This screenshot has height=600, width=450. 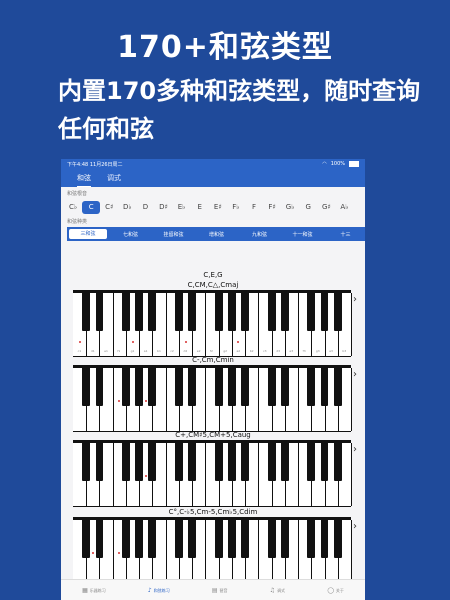 What do you see at coordinates (326, 207) in the screenshot?
I see `root-note-option: G♯` at bounding box center [326, 207].